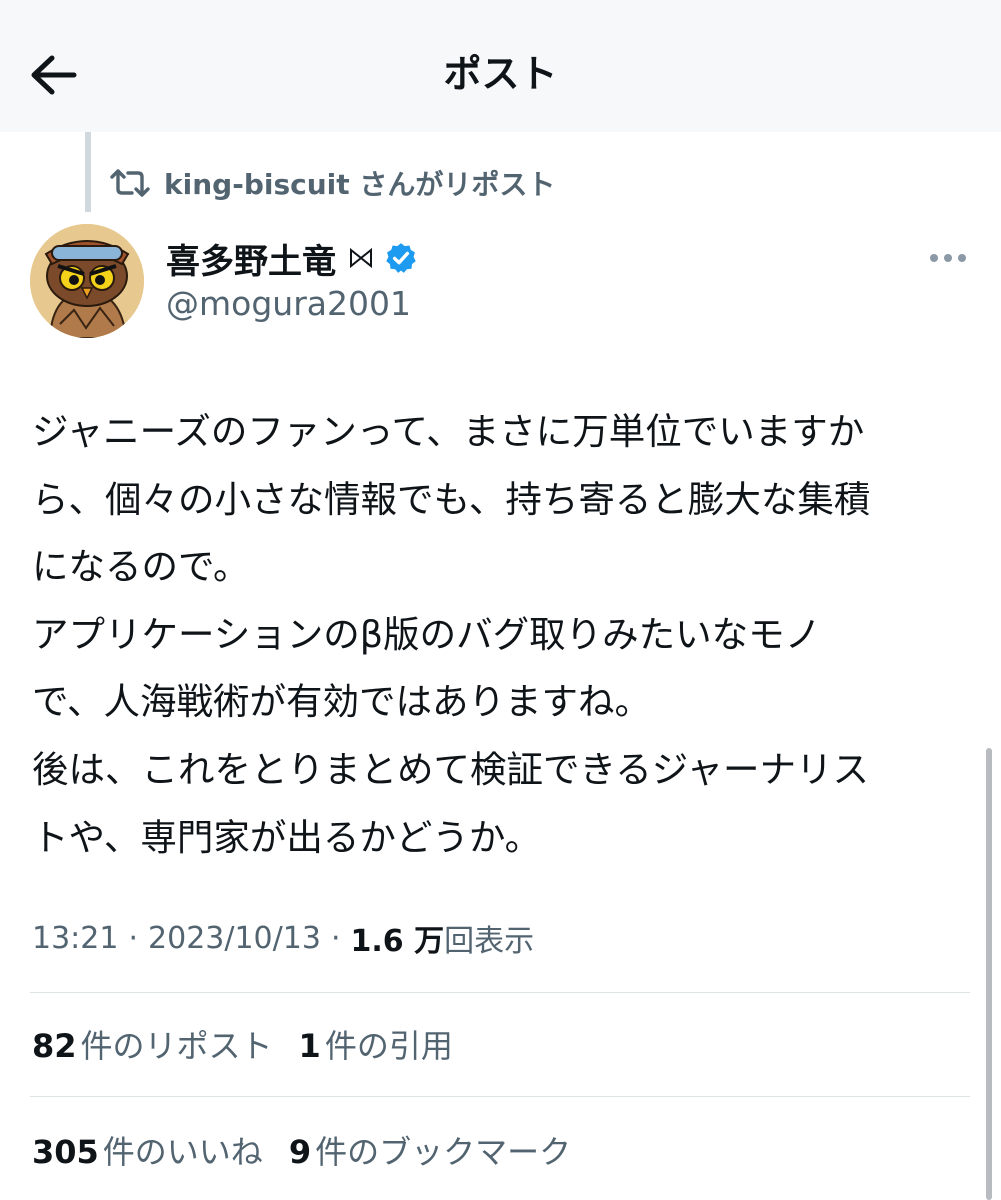 The width and height of the screenshot is (1001, 1200). I want to click on post-time: 13:21, so click(75, 938).